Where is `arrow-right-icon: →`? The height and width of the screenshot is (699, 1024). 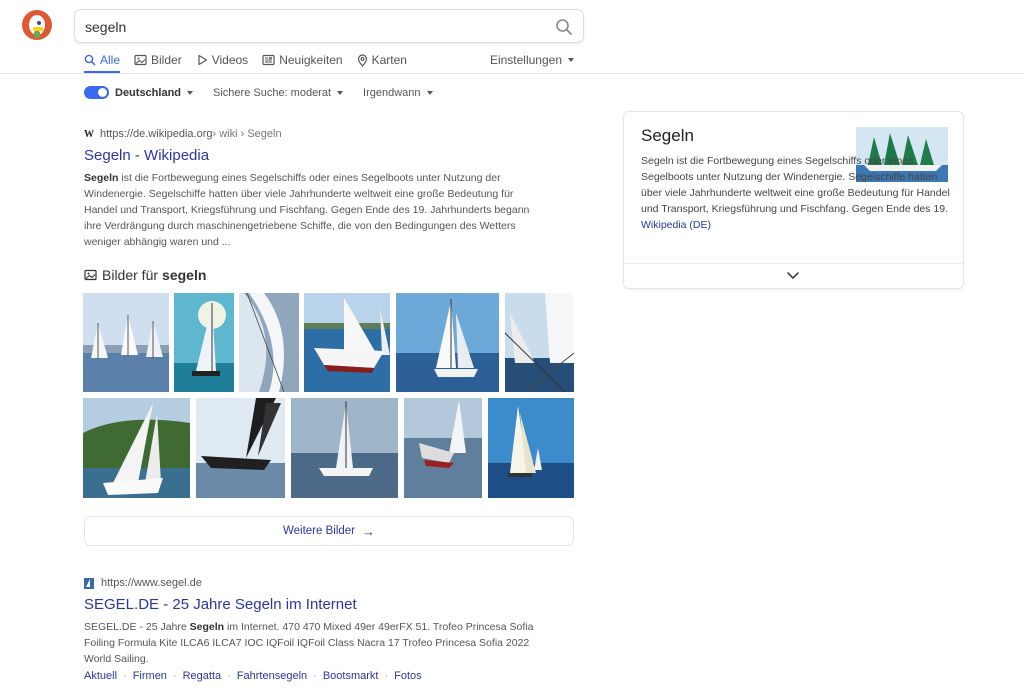
arrow-right-icon: → is located at coordinates (368, 531).